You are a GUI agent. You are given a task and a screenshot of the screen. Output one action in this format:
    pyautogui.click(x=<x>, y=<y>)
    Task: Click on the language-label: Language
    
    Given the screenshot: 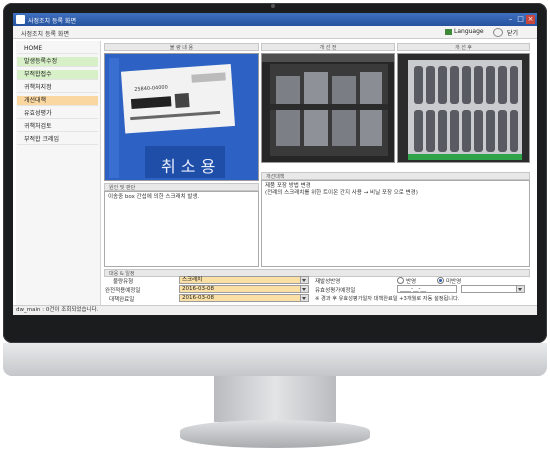 What is the action you would take?
    pyautogui.click(x=469, y=31)
    